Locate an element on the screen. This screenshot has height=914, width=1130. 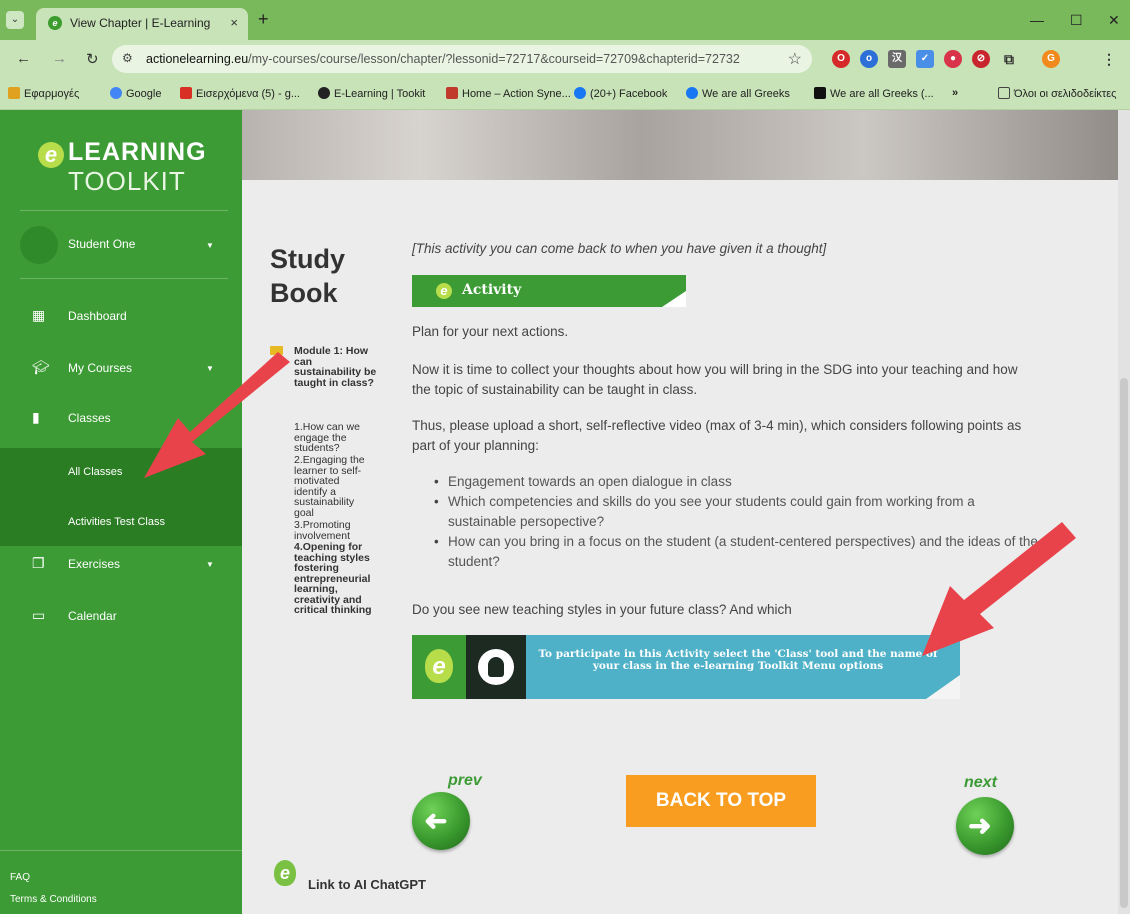
next-button: ➜ is located at coordinates (985, 826).